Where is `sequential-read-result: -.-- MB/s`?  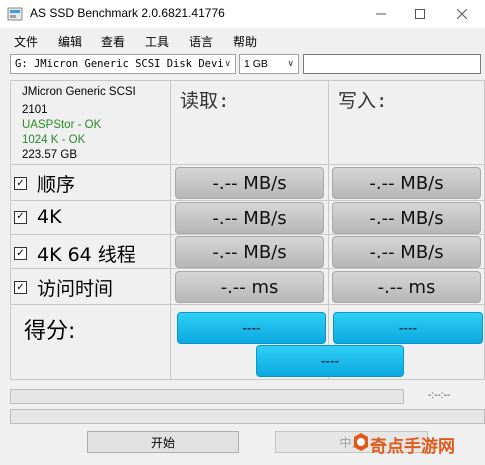
sequential-read-result: -.-- MB/s is located at coordinates (249, 183).